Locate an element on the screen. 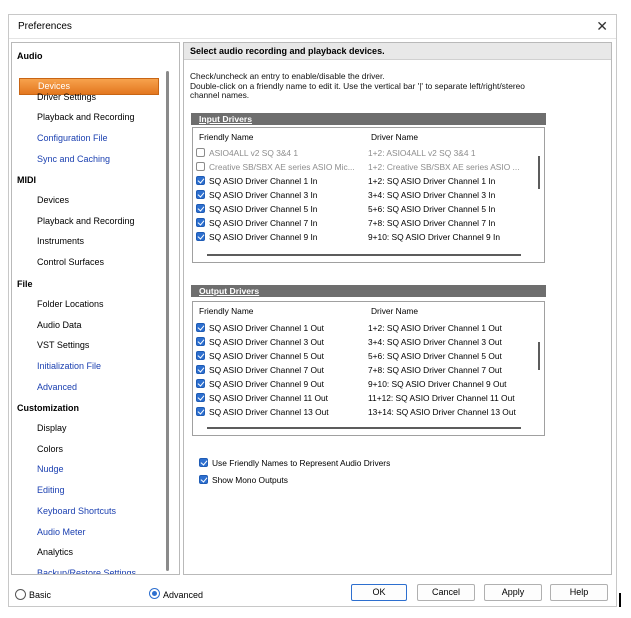 The width and height of the screenshot is (631, 618). output-driver-row: SQ ASIO Driver Channel 1 Out 1+2 is located at coordinates (363, 328).